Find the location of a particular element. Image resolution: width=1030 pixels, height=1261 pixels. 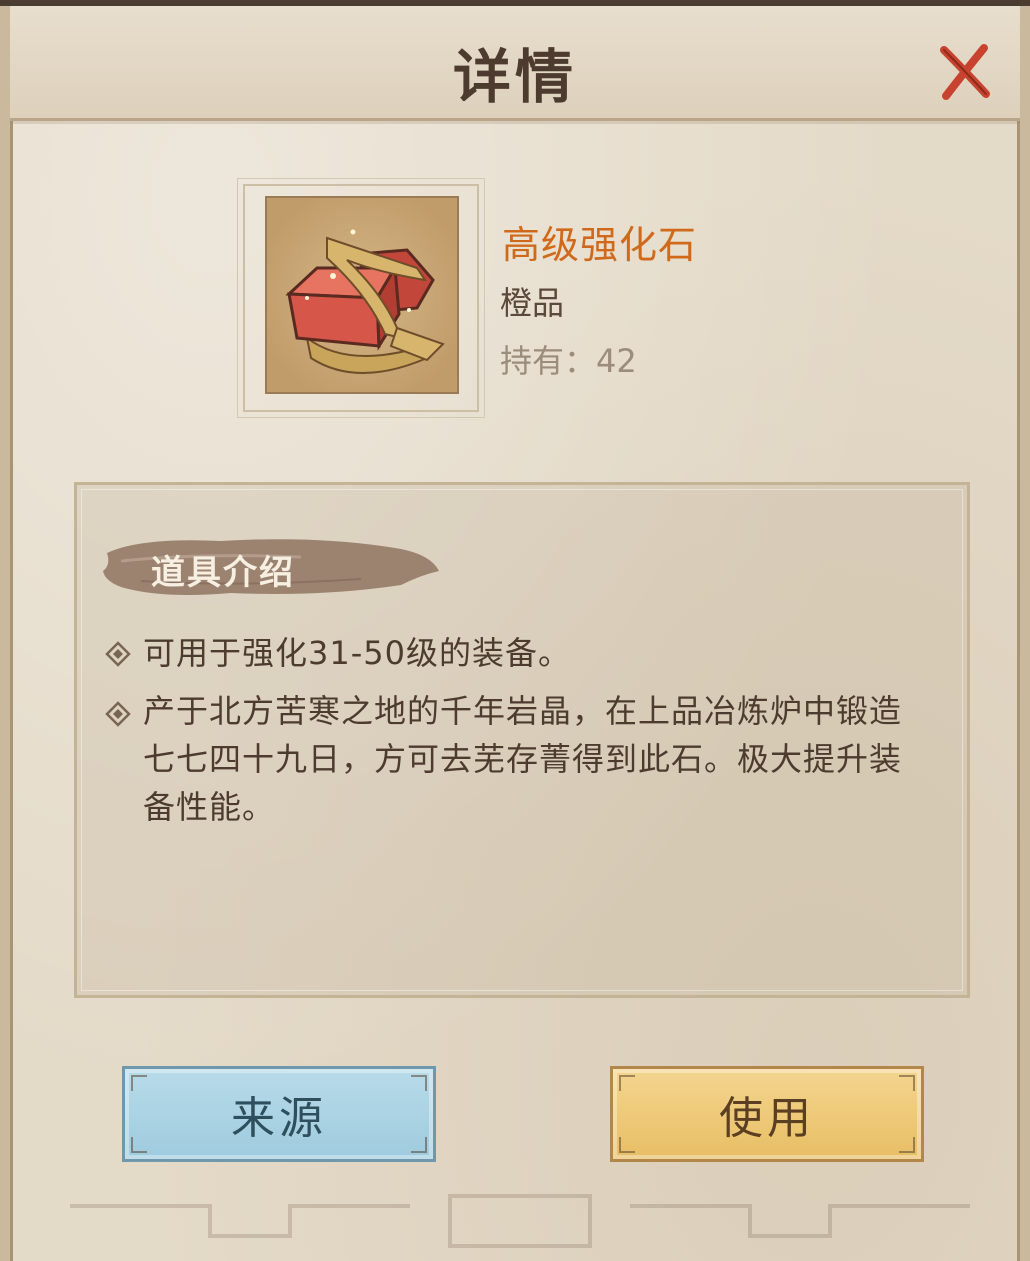

title-bar: 详情 is located at coordinates (515, 63).